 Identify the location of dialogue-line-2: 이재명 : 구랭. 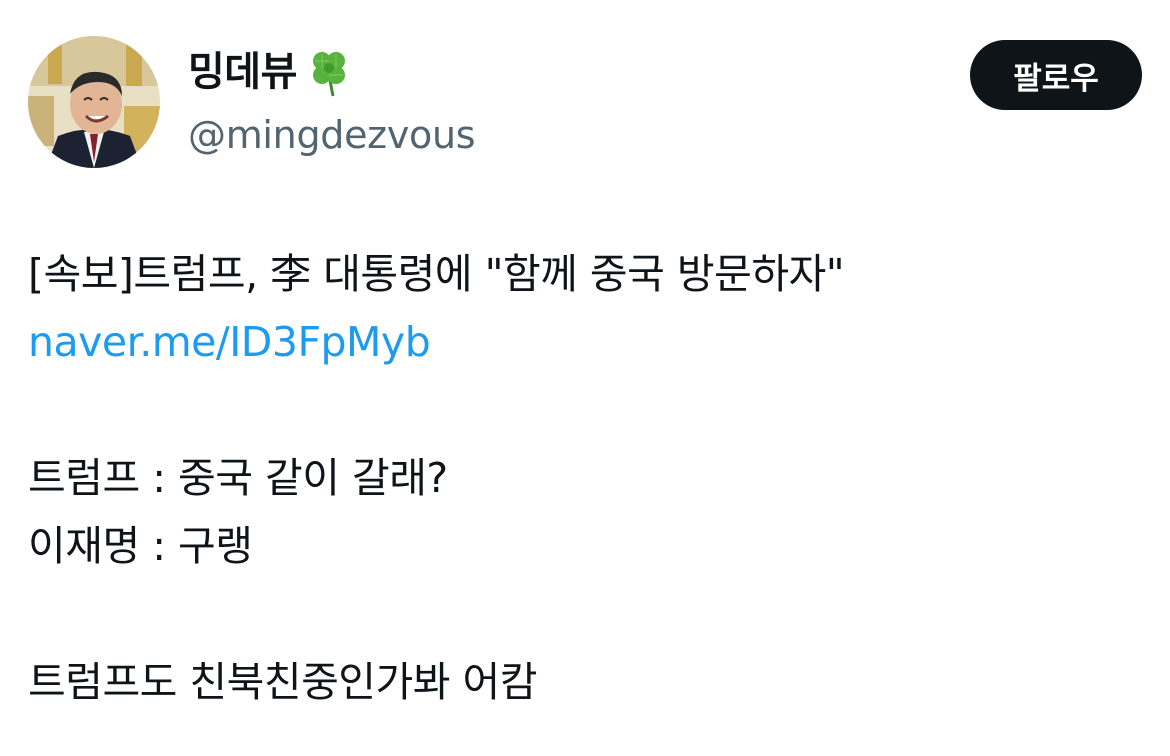
(140, 546).